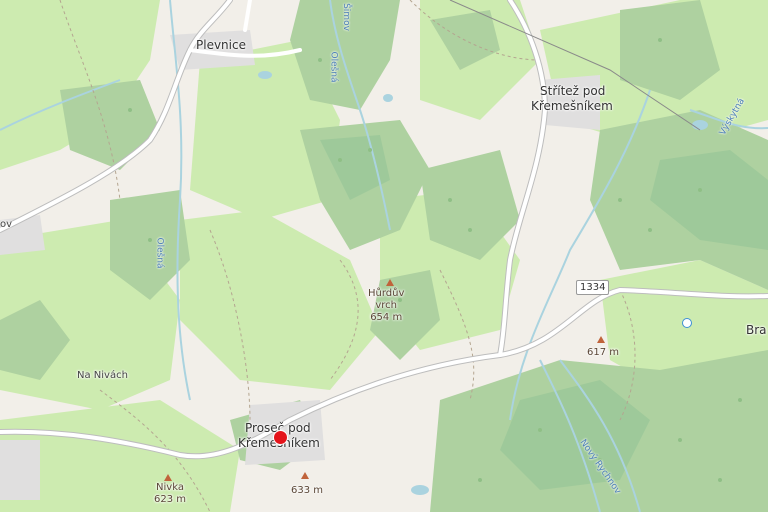 The image size is (768, 512). Describe the element at coordinates (333, 67) in the screenshot. I see `stream-label-olesna-top: Olešná` at that location.